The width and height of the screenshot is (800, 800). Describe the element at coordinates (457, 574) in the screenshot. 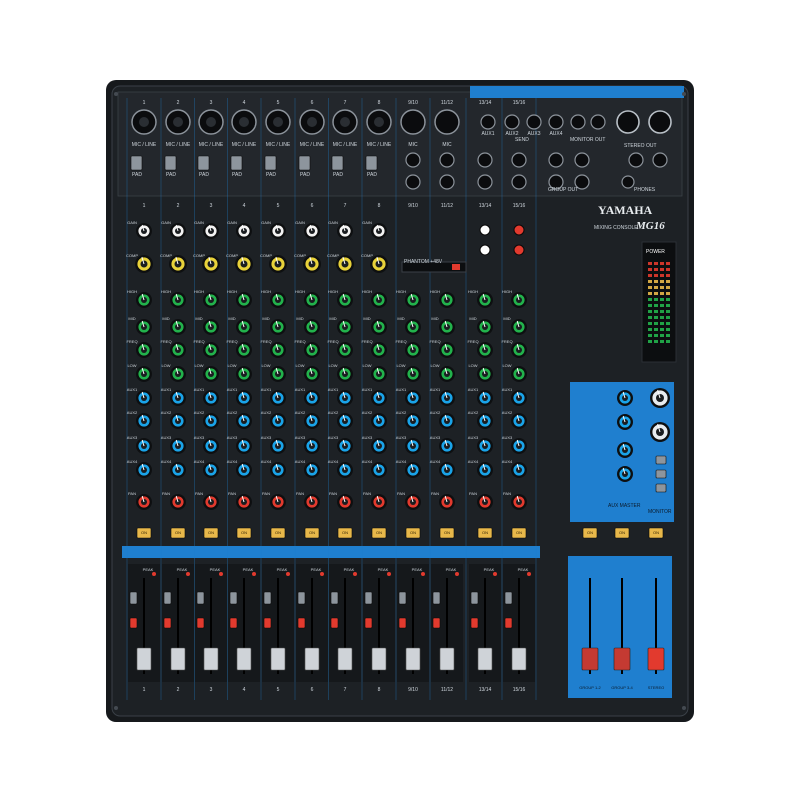

I see `peak-led` at that location.